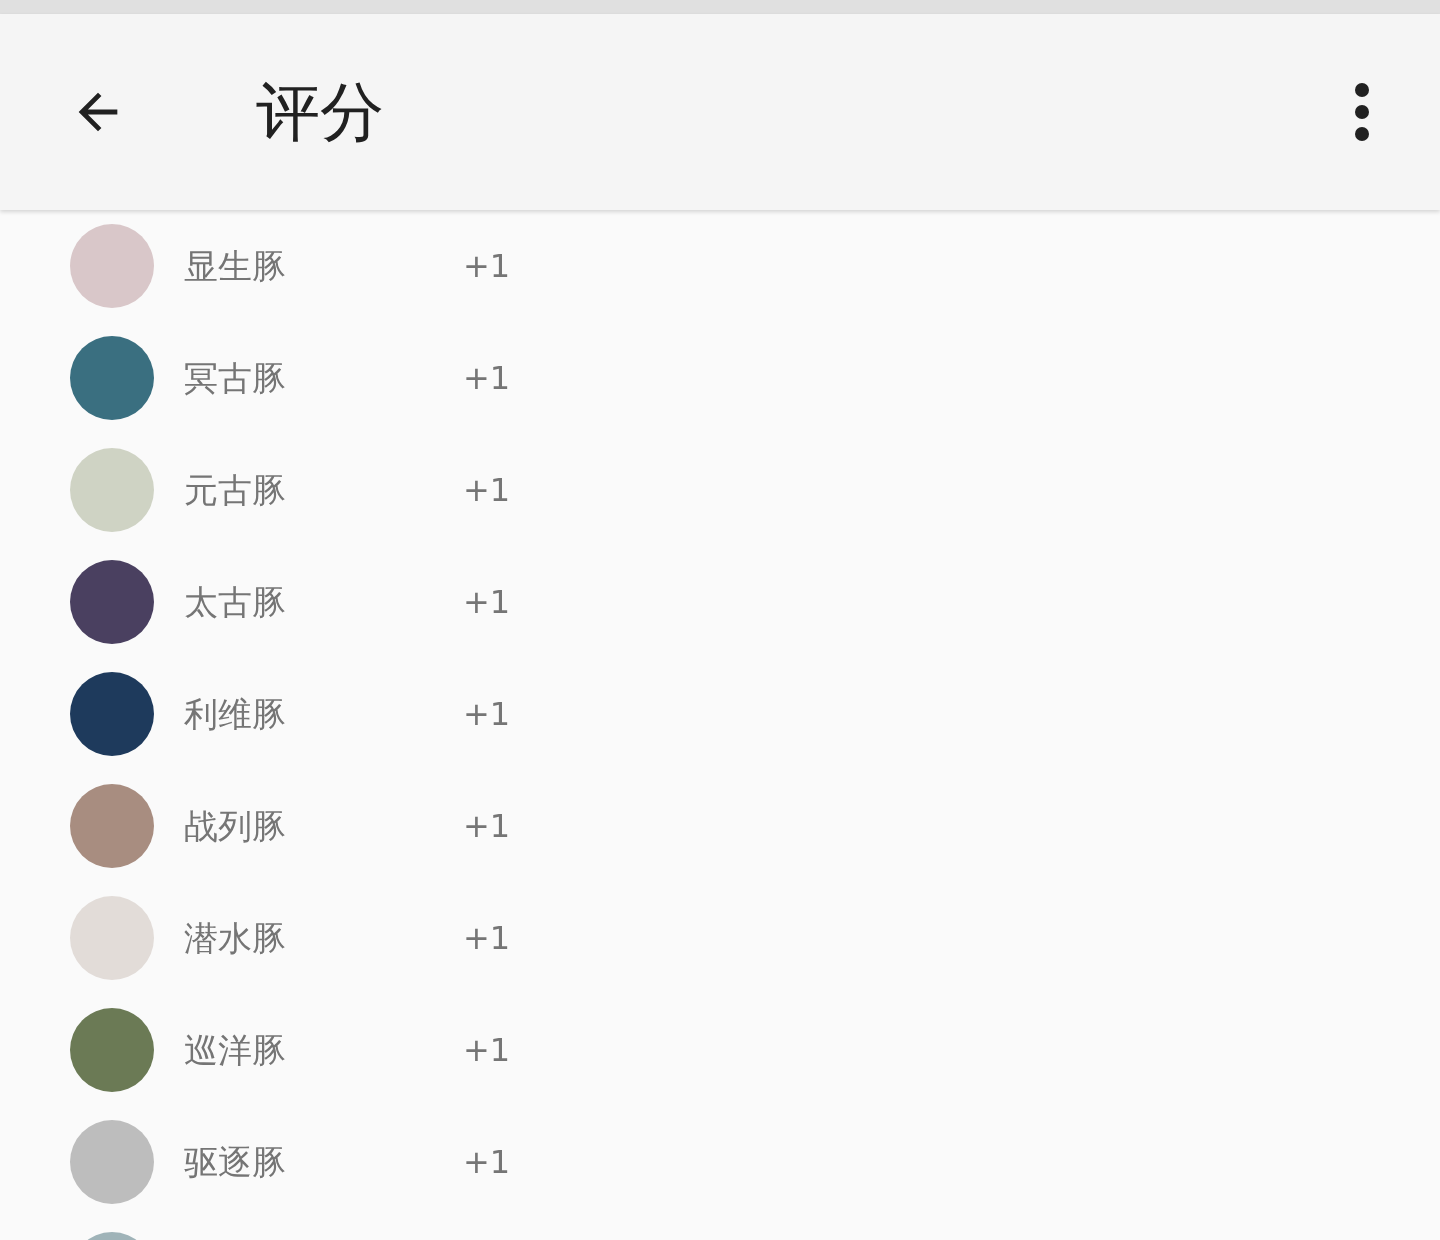 The image size is (1440, 1240). I want to click on user-name: 太古豚, so click(235, 602).